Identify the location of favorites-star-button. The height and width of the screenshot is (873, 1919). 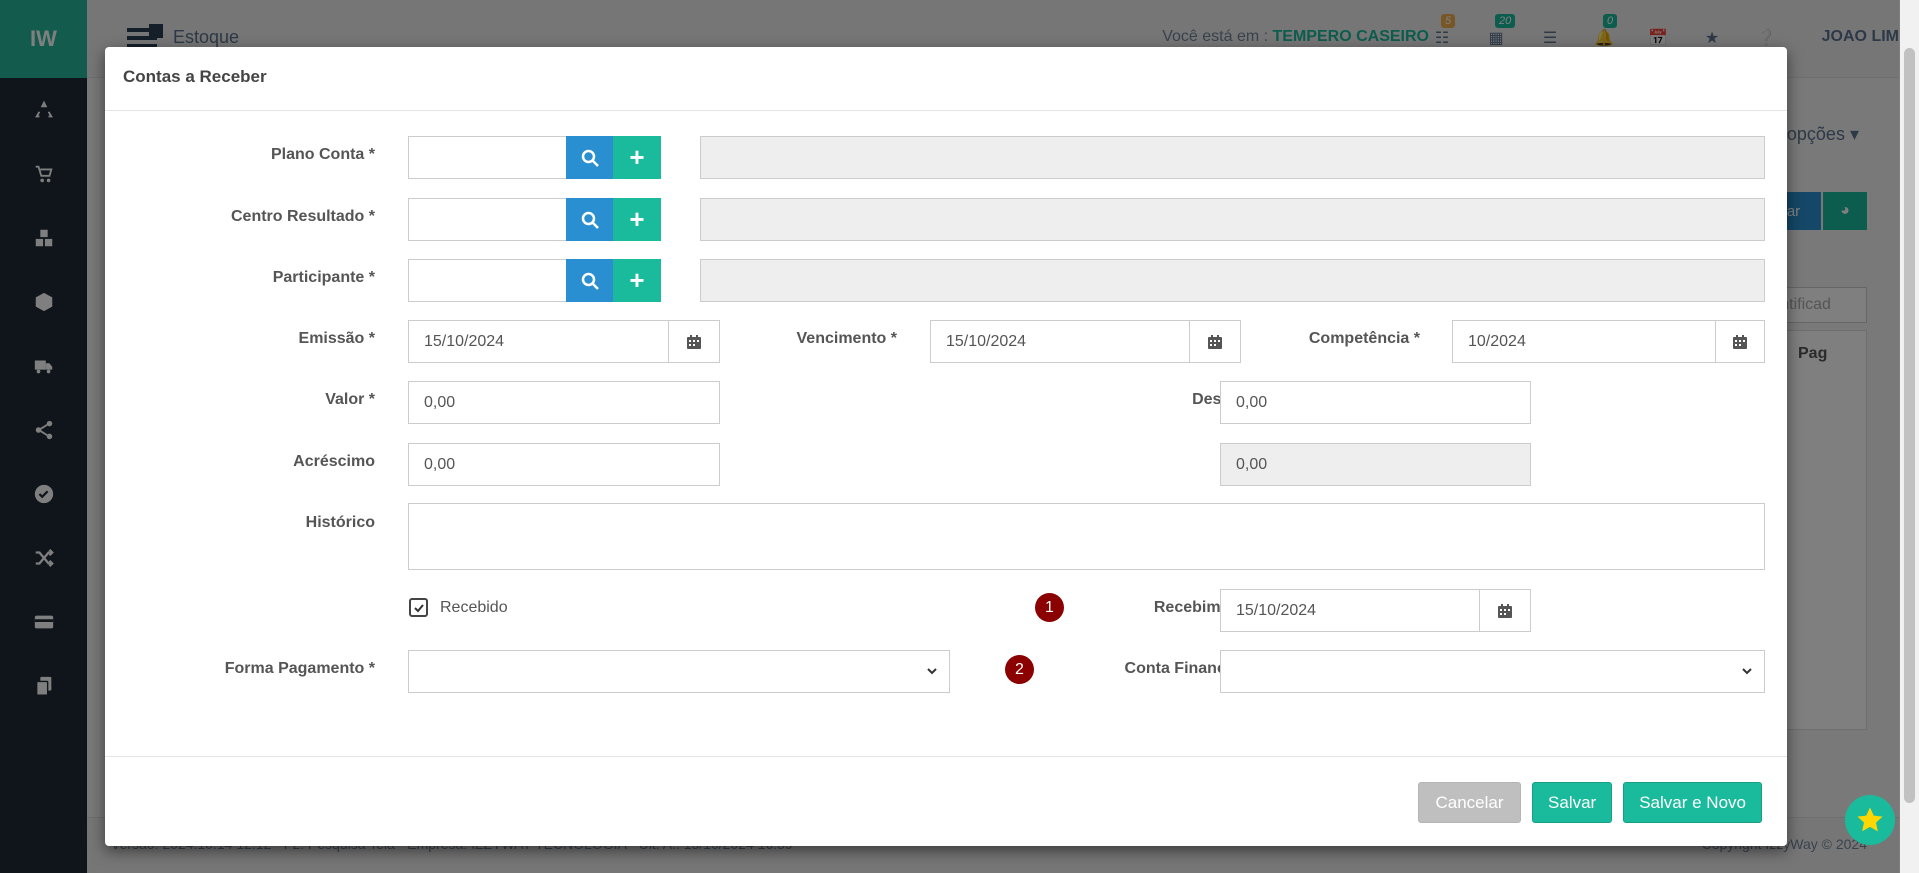
(1870, 820).